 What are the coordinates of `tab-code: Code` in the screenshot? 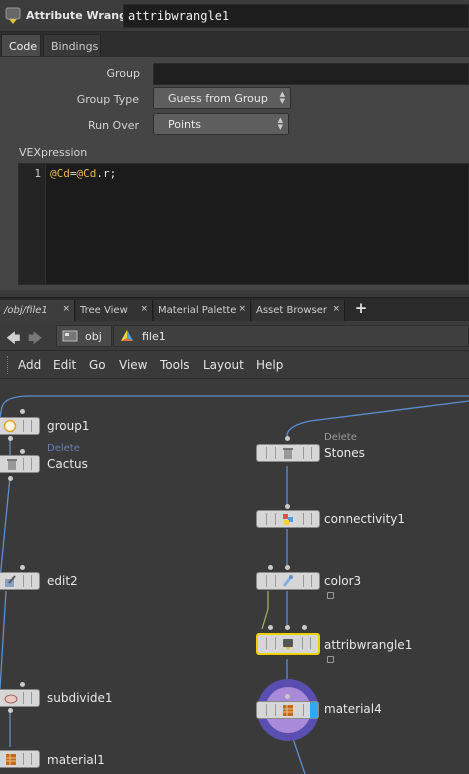 It's located at (21, 45).